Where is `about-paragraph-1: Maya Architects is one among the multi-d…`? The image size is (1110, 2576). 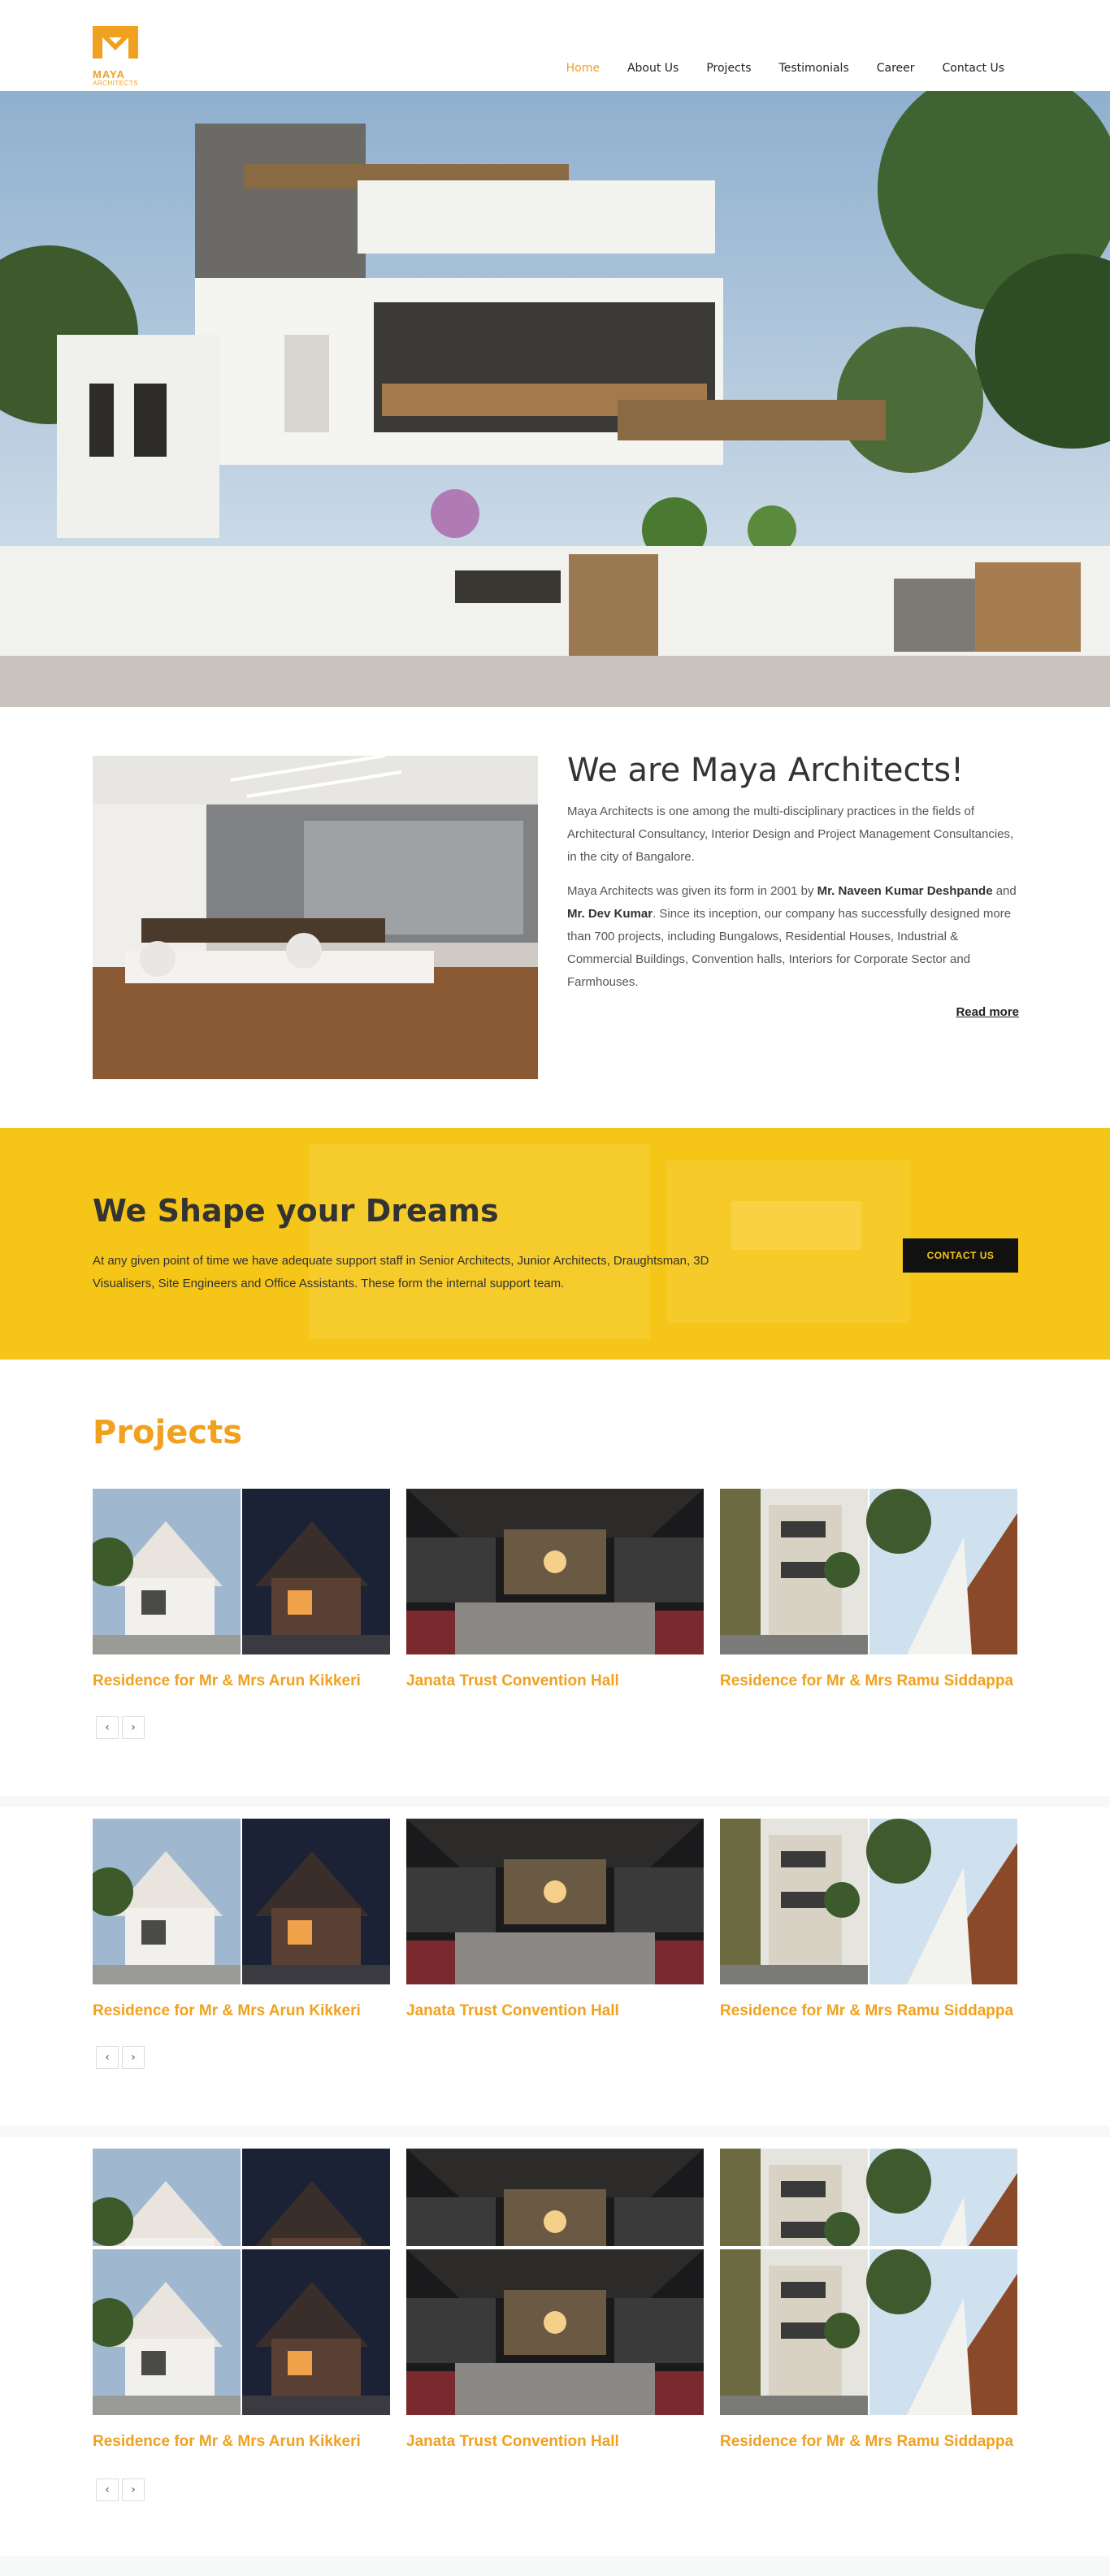
about-paragraph-1: Maya Architects is one among the multi-d… is located at coordinates (791, 834).